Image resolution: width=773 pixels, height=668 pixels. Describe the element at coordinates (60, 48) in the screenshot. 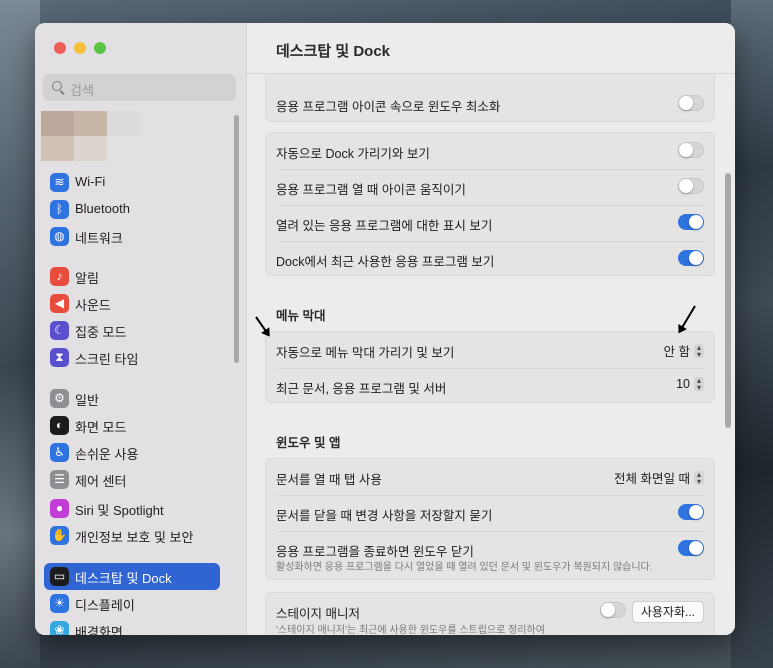

I see `close-button` at that location.